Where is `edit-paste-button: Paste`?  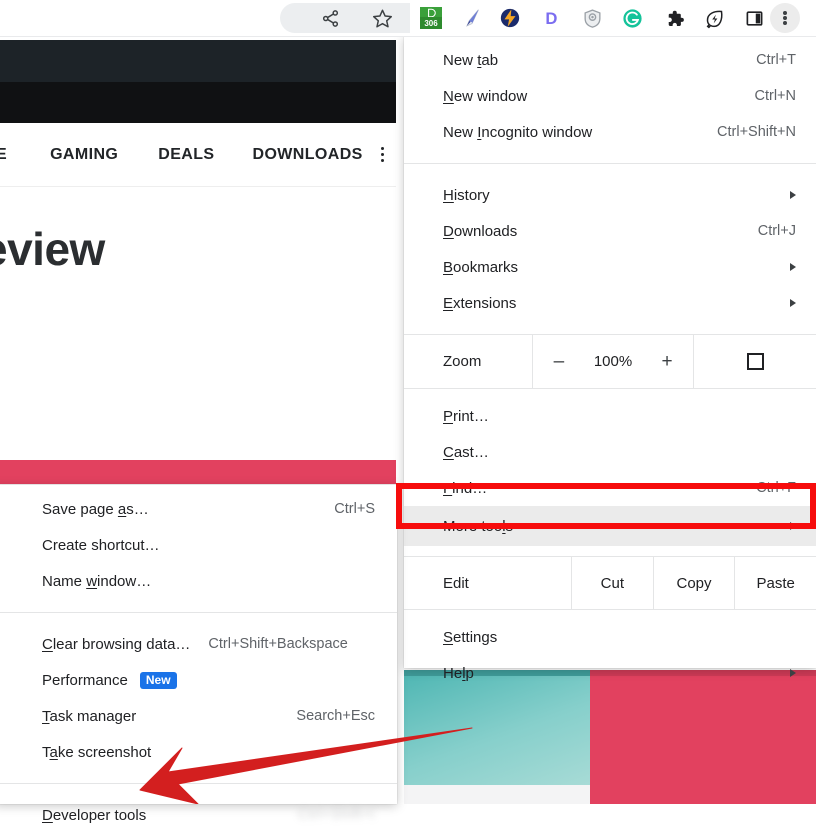
edit-paste-button: Paste is located at coordinates (775, 583).